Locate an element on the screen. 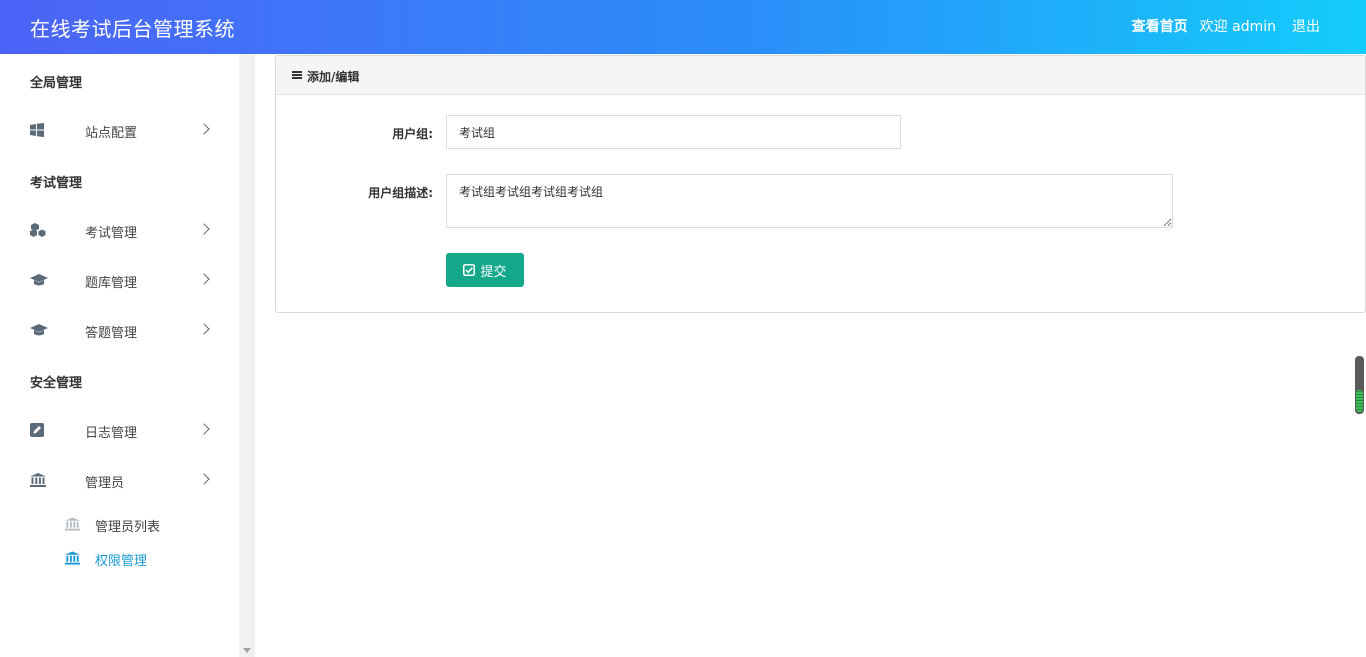  sidebar-item-label: 考试管理 is located at coordinates (111, 233).